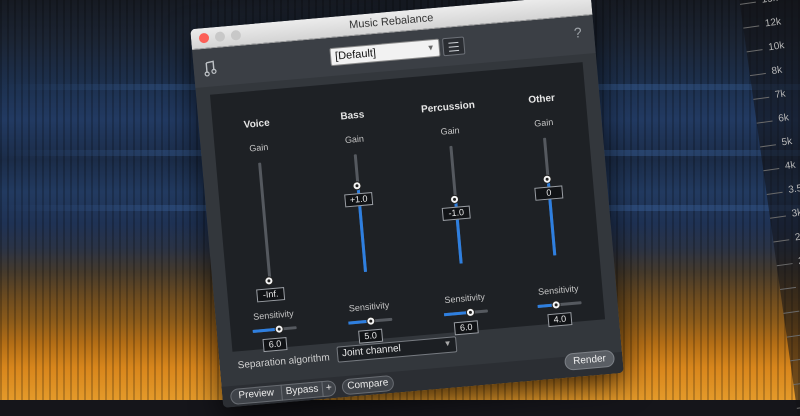 This screenshot has width=800, height=416. What do you see at coordinates (256, 124) in the screenshot?
I see `channel-name: Voice` at bounding box center [256, 124].